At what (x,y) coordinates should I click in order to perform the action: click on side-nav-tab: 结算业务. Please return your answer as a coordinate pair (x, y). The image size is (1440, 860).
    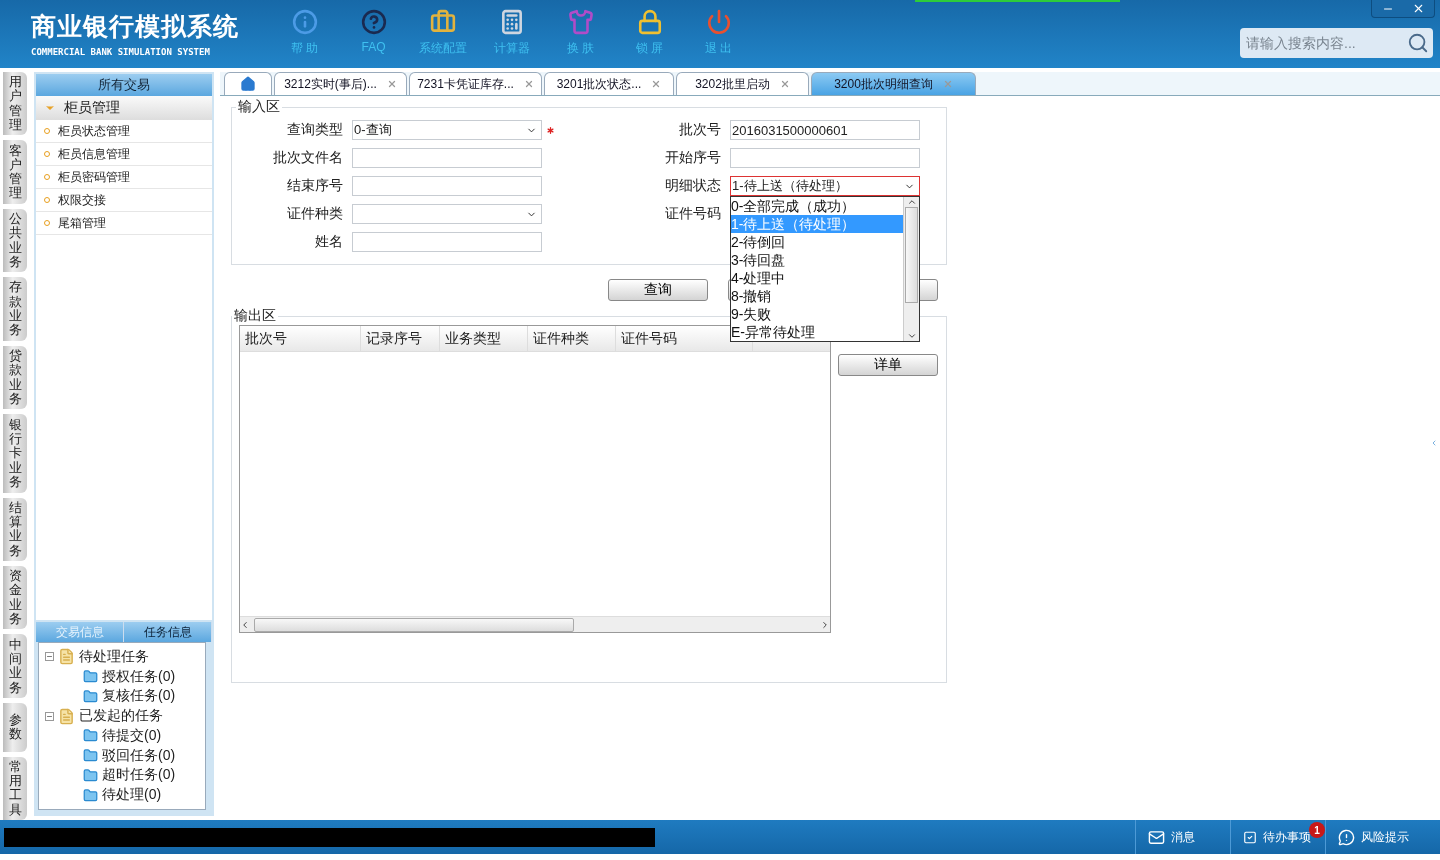
    Looking at the image, I should click on (15, 529).